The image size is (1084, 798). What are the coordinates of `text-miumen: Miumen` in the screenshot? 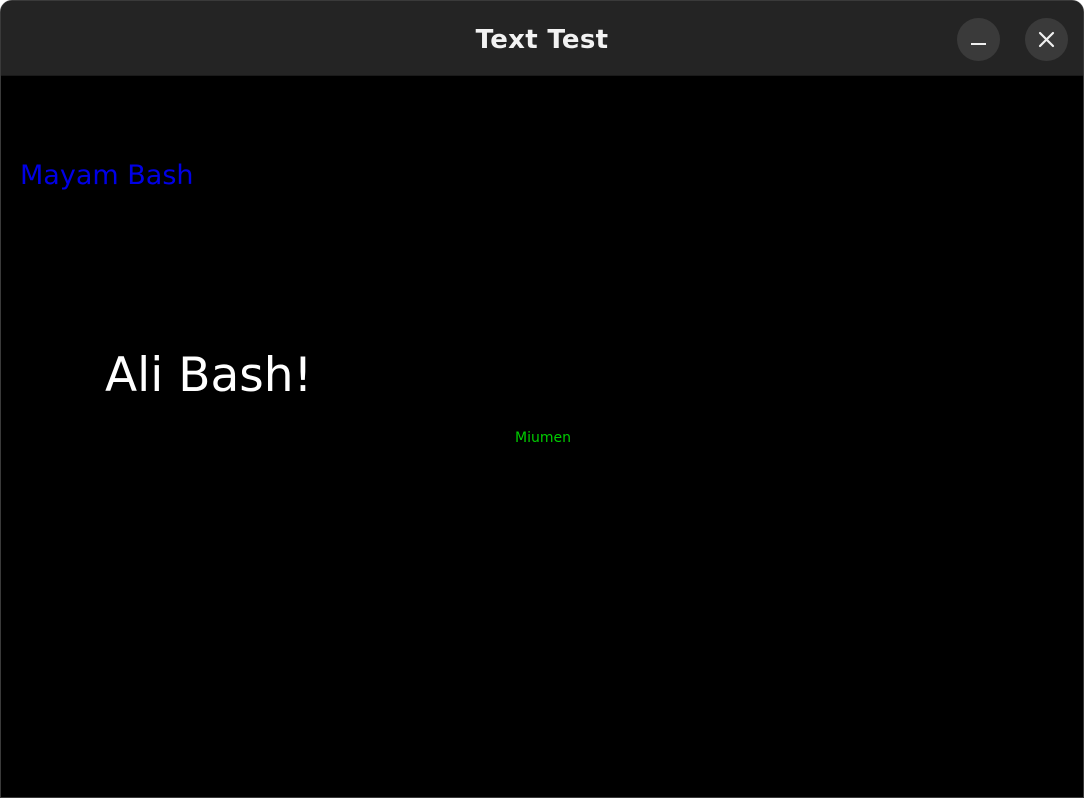 It's located at (543, 438).